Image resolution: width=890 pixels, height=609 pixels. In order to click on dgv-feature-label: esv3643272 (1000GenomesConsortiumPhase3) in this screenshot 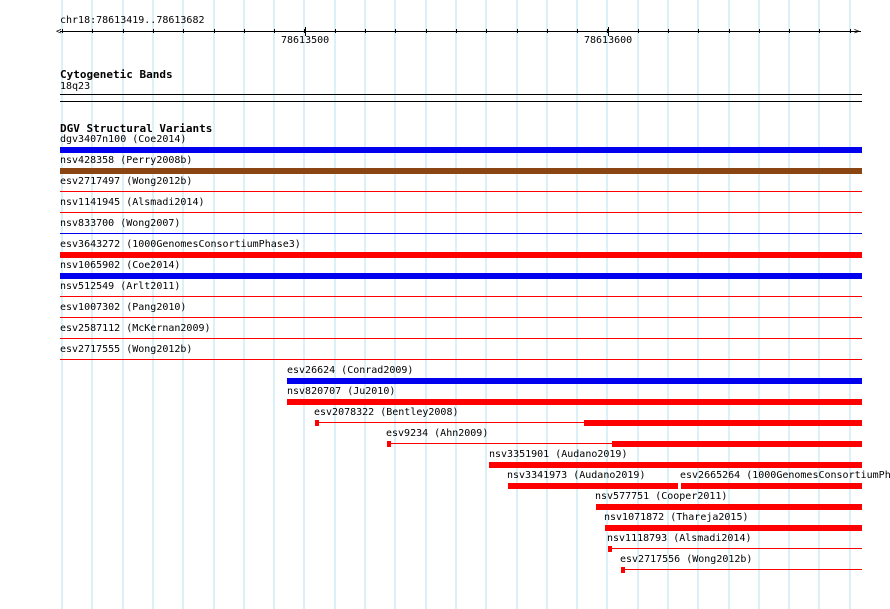, I will do `click(180, 245)`.